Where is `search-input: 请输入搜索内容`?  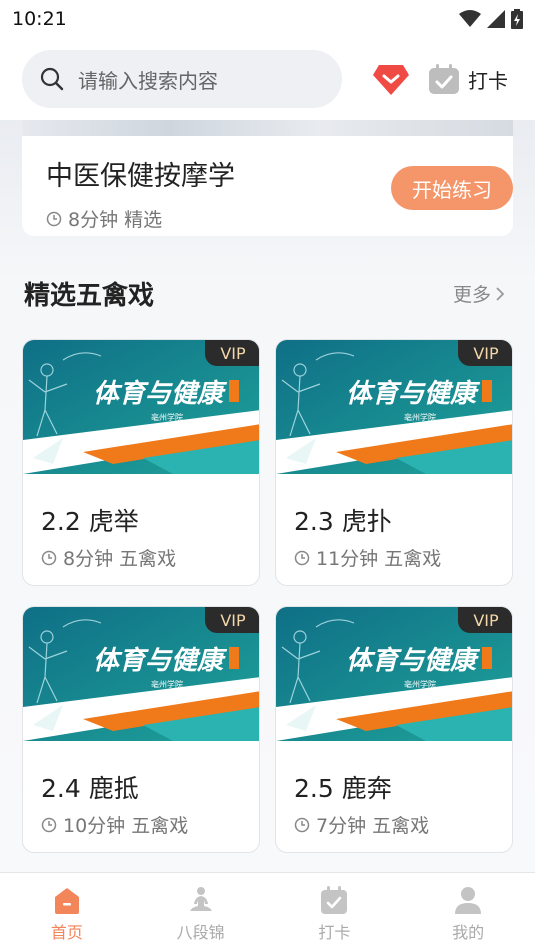
search-input: 请输入搜索内容 is located at coordinates (182, 79).